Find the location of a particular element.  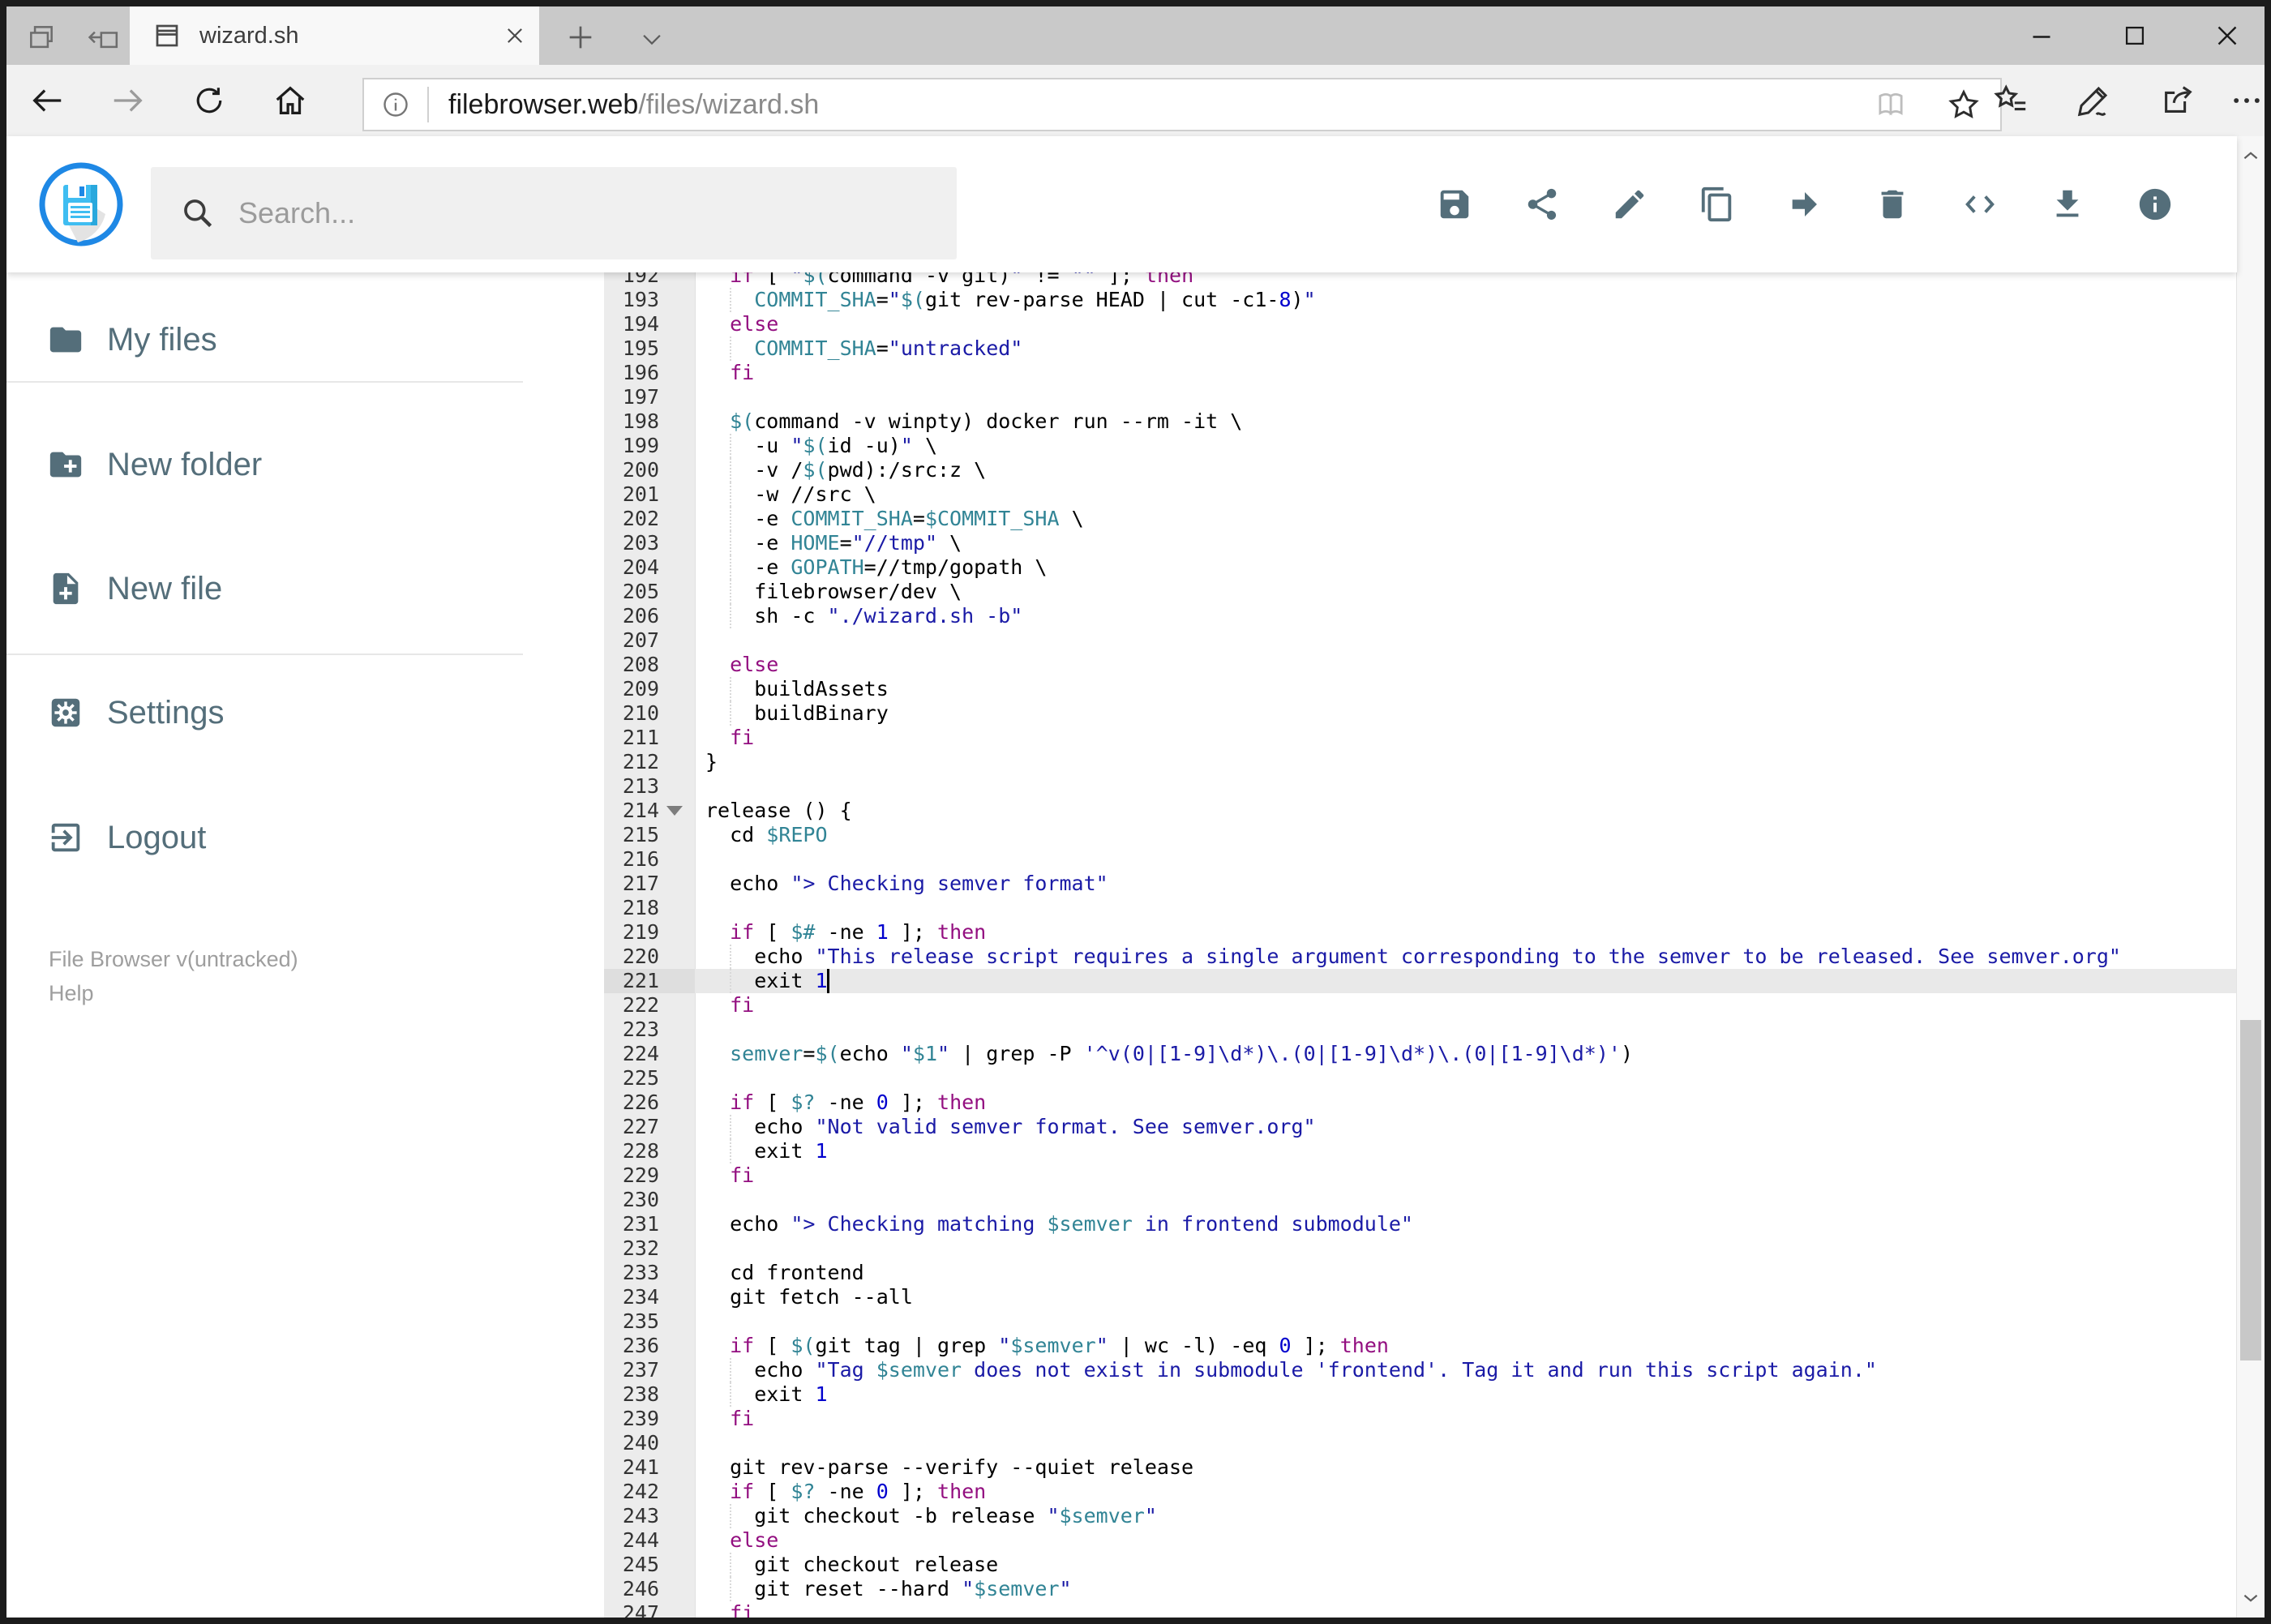

code-line: -v /$(pwd):/src:z \ is located at coordinates (846, 470).